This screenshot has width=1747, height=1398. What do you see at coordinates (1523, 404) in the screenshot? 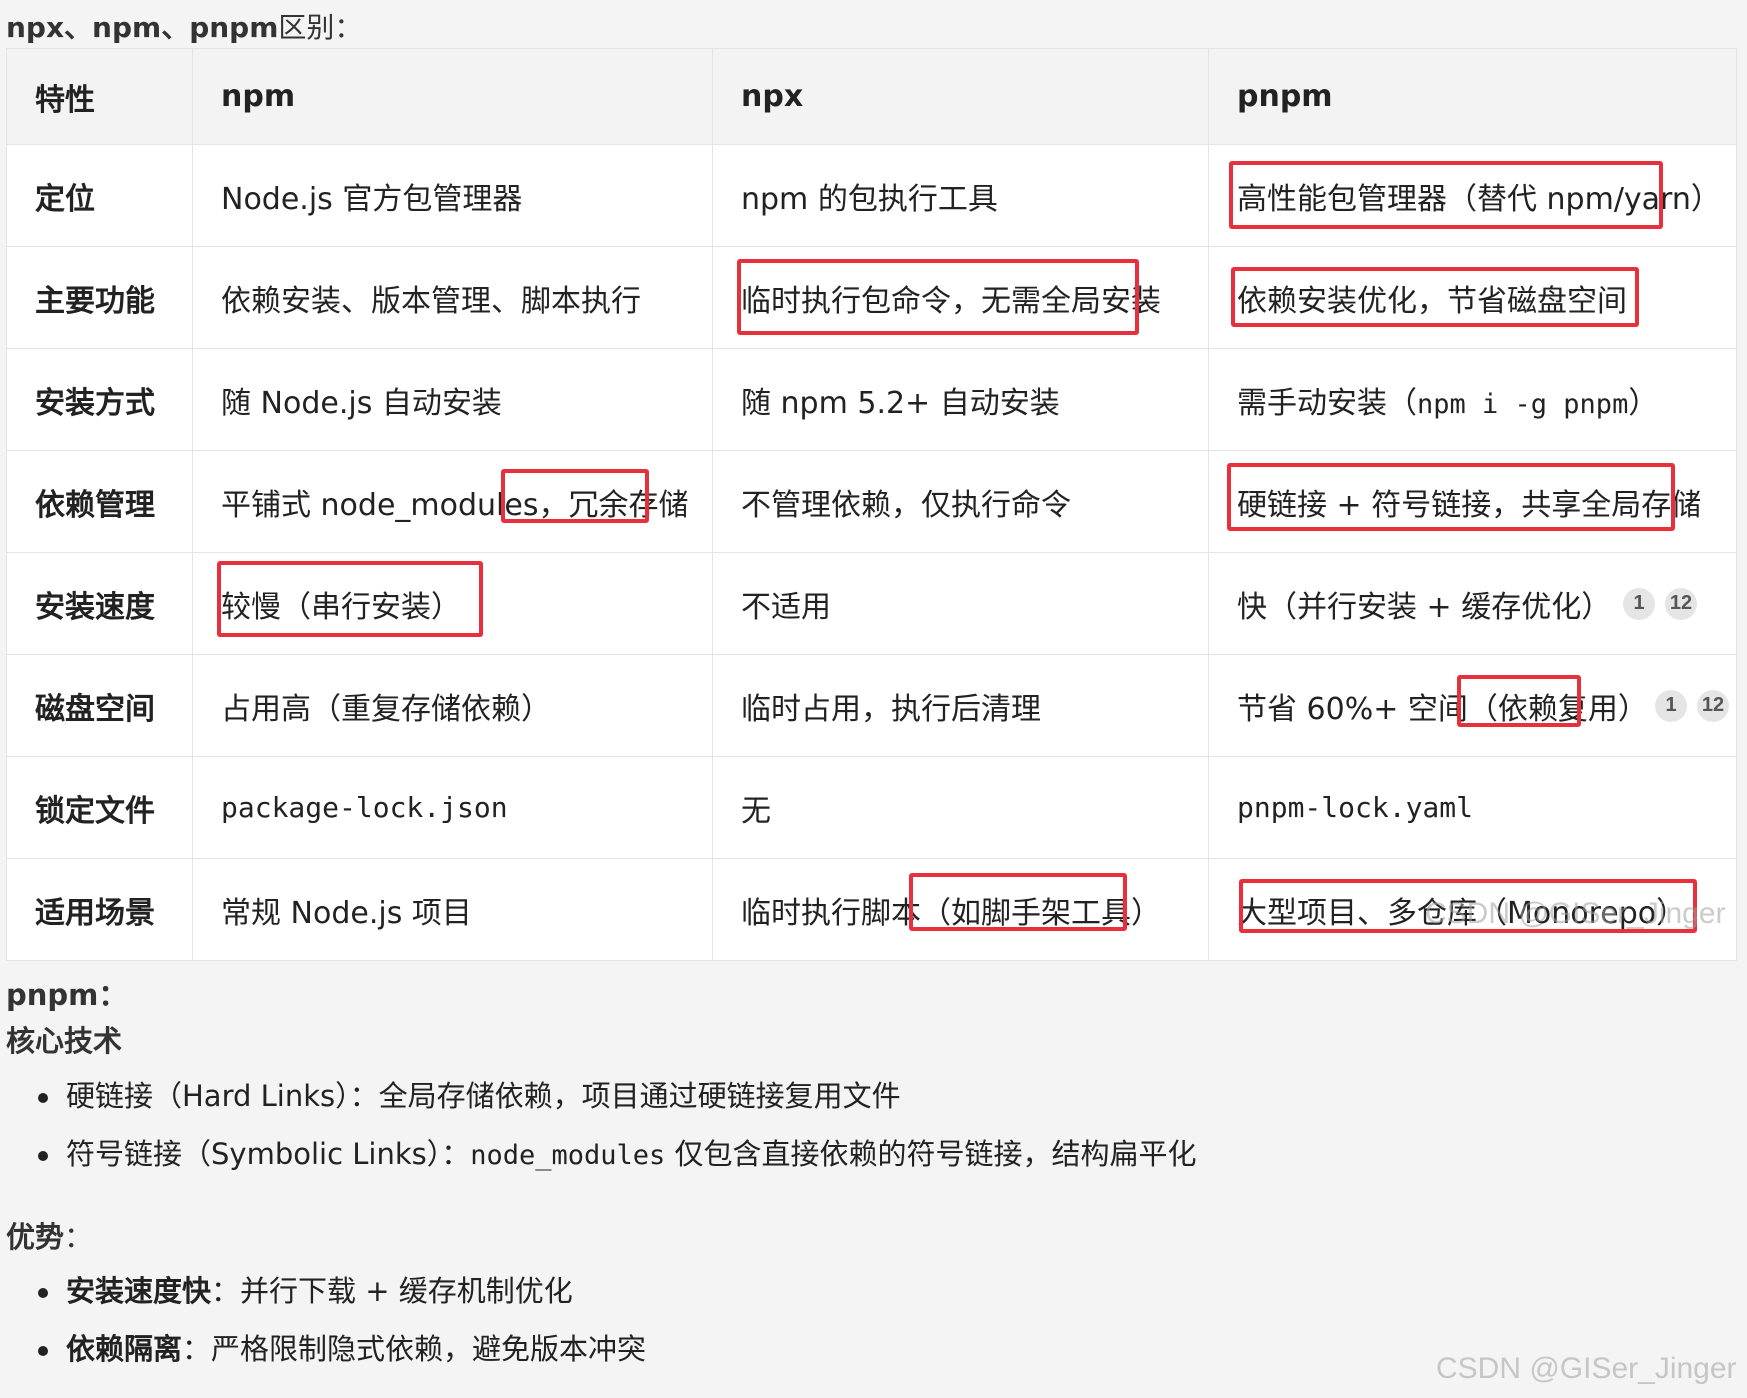
I see `install-command: npm i -g pnpm` at bounding box center [1523, 404].